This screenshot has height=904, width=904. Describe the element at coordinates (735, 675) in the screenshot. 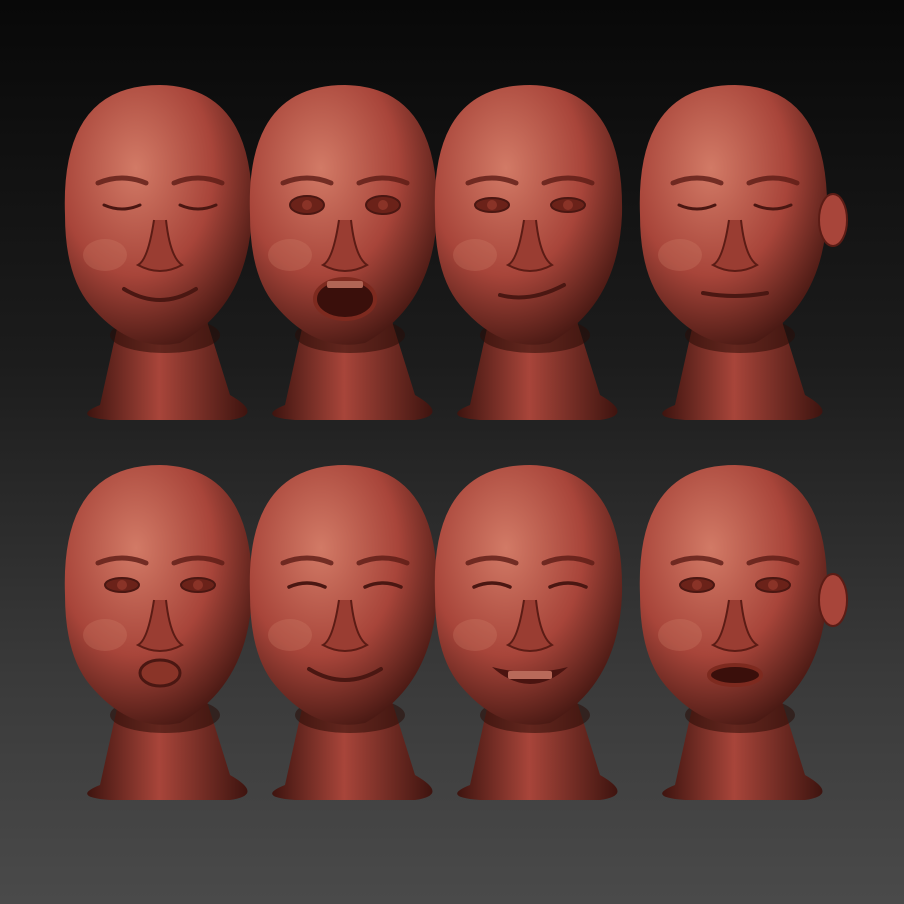

I see `mouth-open-small` at that location.